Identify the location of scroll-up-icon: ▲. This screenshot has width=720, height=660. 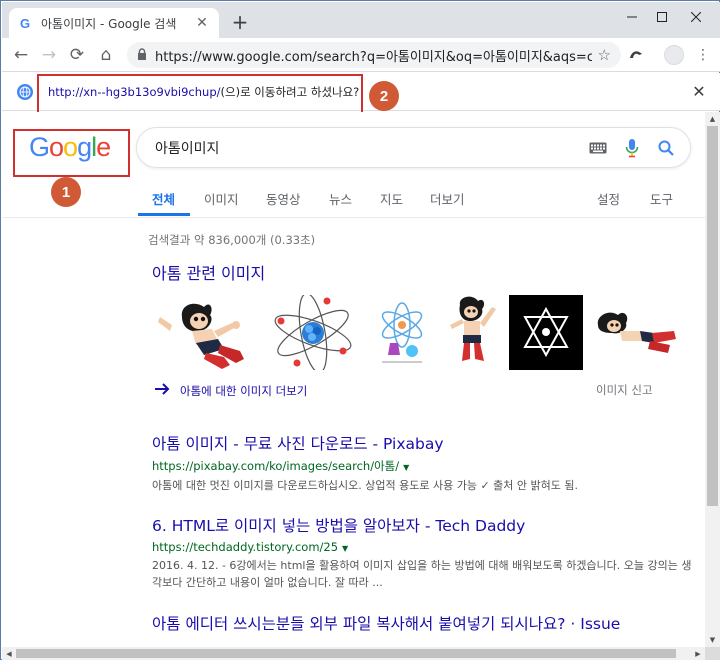
(712, 119).